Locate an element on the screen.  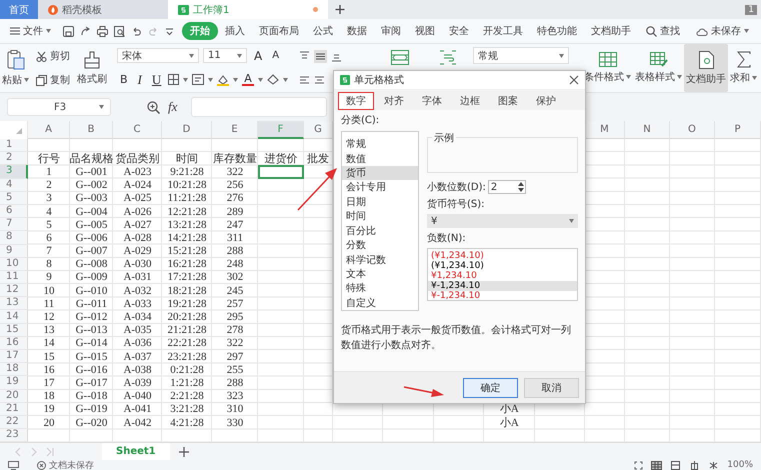
row-header: 16 is located at coordinates (14, 343).